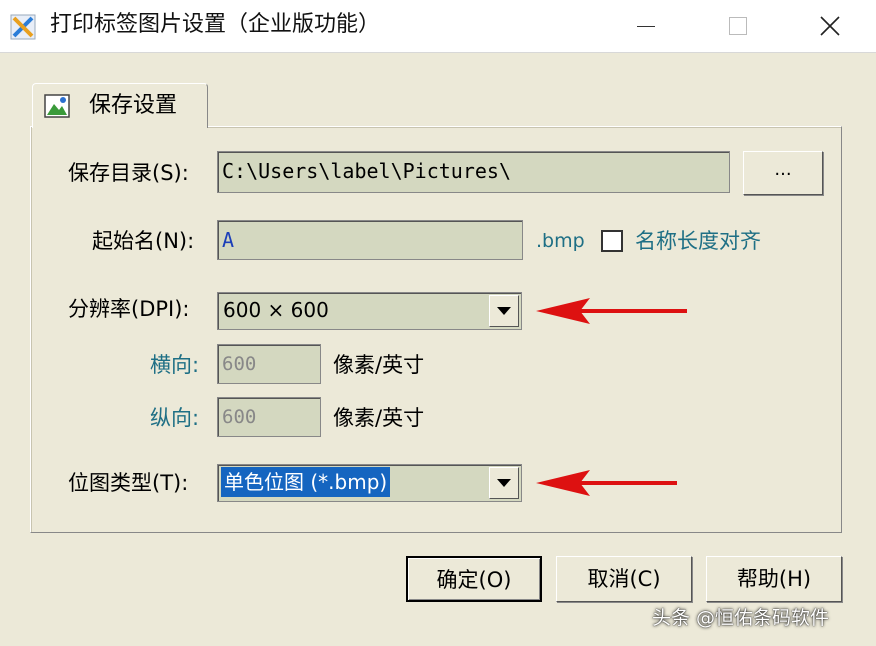  Describe the element at coordinates (474, 579) in the screenshot. I see `ok-button: 确定(O)` at that location.